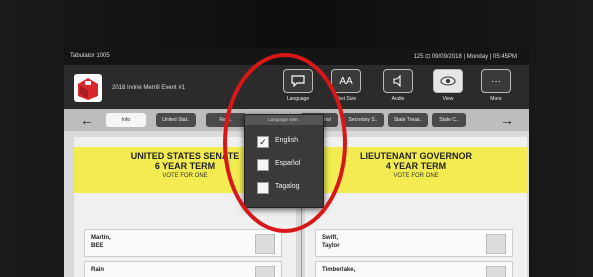 The image size is (593, 277). Describe the element at coordinates (98, 270) in the screenshot. I see `candidate-name: Rain` at that location.